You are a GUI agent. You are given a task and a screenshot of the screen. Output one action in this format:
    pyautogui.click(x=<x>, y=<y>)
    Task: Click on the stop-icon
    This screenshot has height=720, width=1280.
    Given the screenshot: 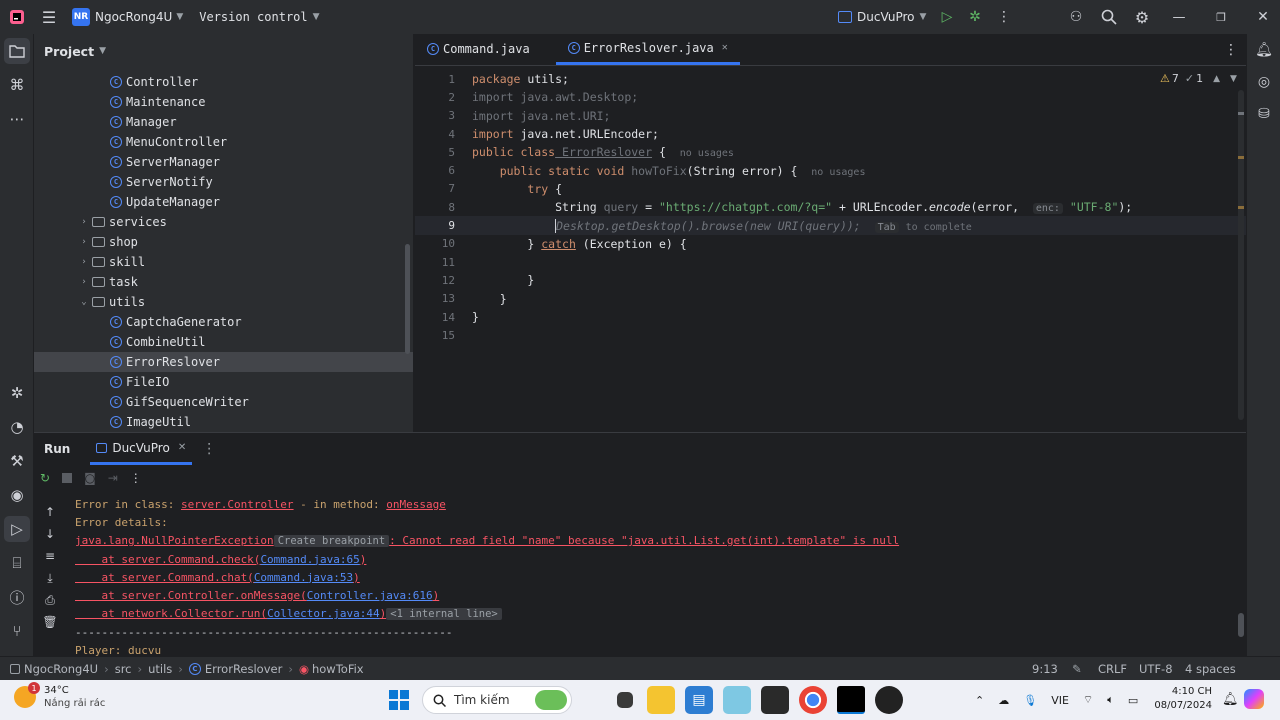 What is the action you would take?
    pyautogui.click(x=67, y=478)
    